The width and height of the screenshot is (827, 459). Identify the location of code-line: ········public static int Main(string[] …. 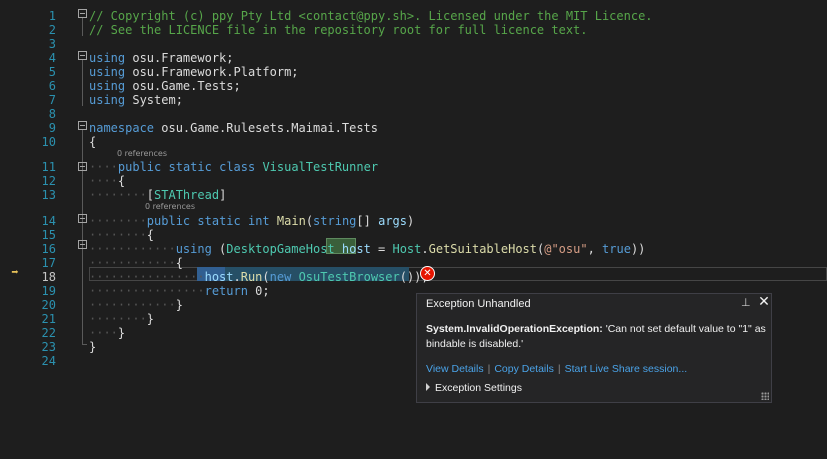
(251, 221).